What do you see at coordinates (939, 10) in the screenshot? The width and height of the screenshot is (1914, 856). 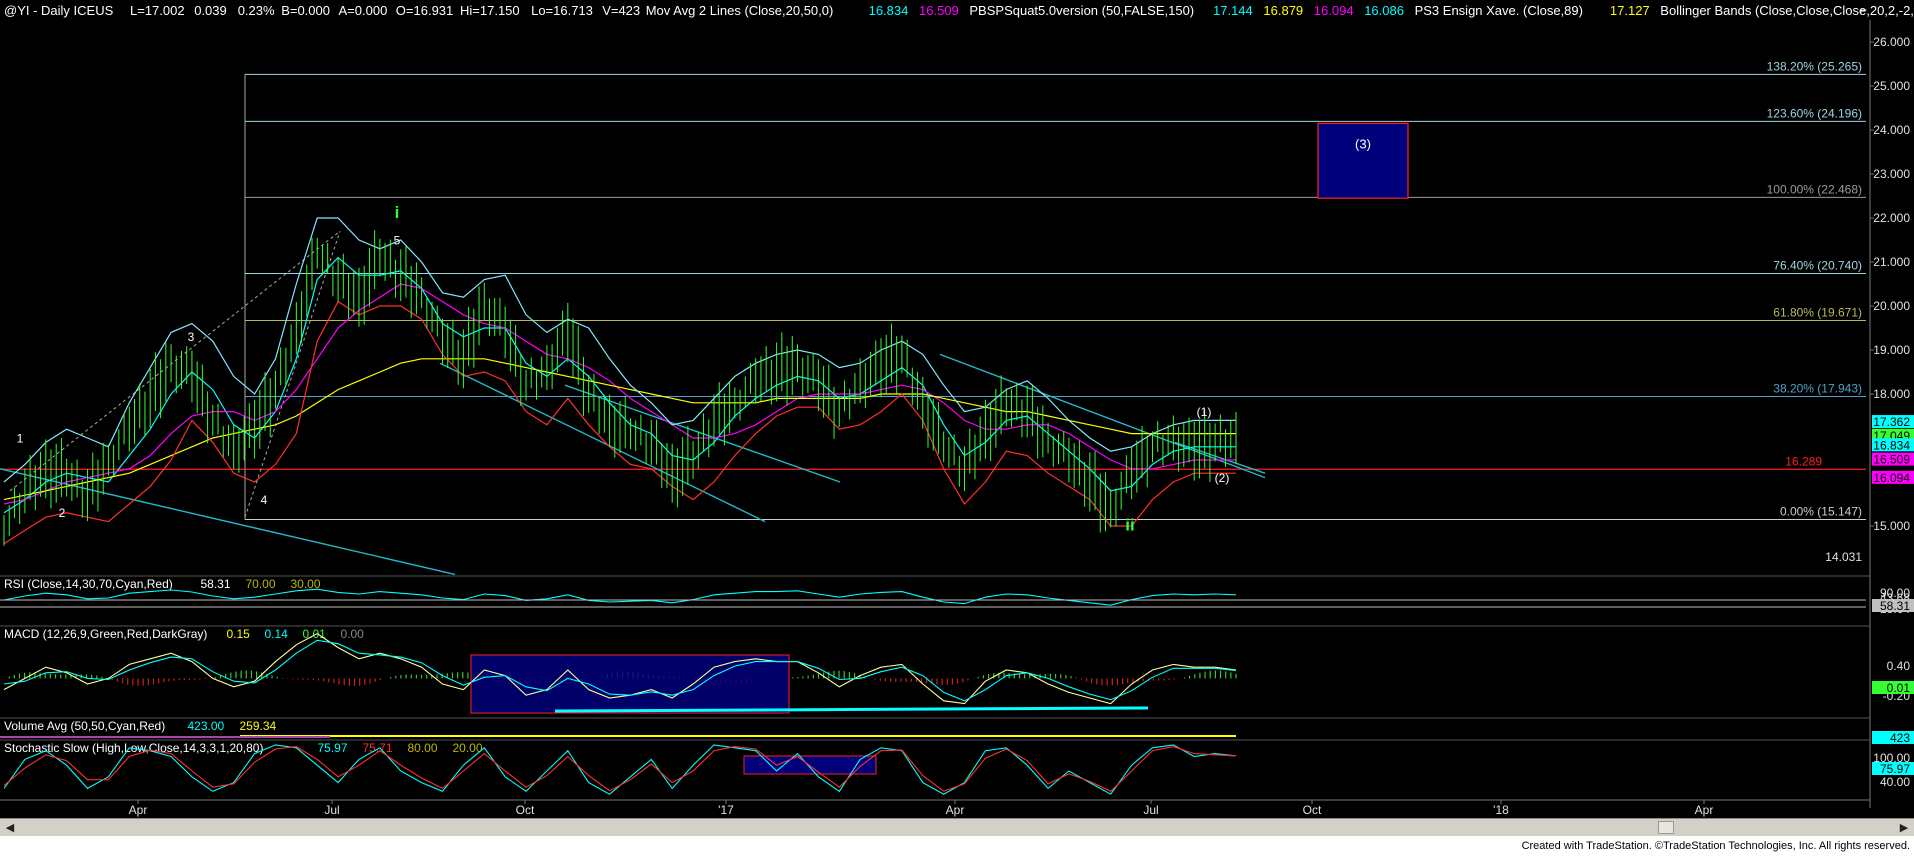 I see `quote-field: 16.509` at bounding box center [939, 10].